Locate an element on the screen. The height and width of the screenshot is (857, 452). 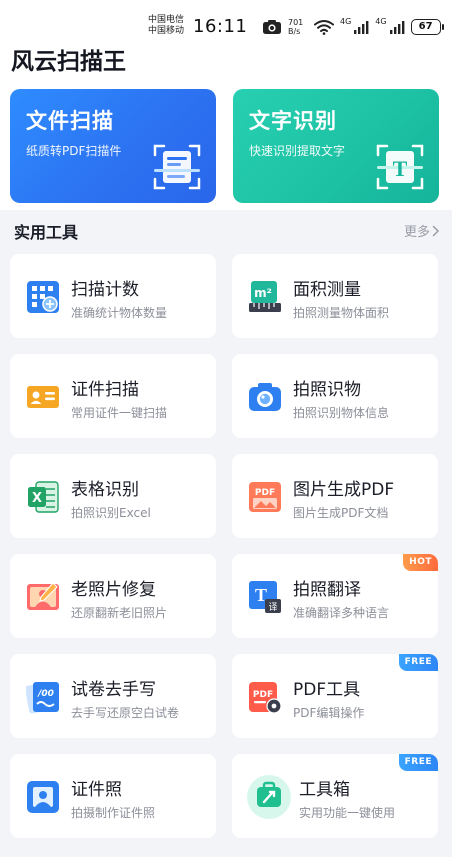
image-pdf-icon: PDF is located at coordinates (265, 497).